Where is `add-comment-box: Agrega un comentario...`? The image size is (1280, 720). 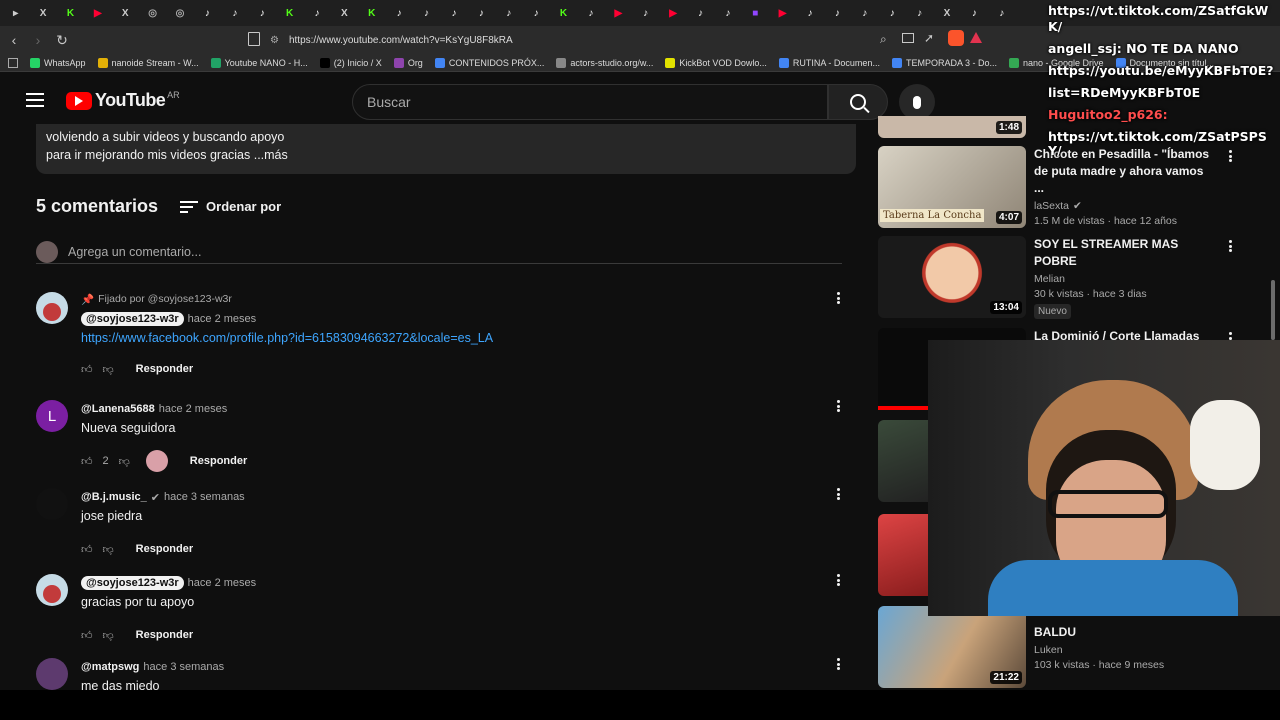
add-comment-box: Agrega un comentario... is located at coordinates (439, 252).